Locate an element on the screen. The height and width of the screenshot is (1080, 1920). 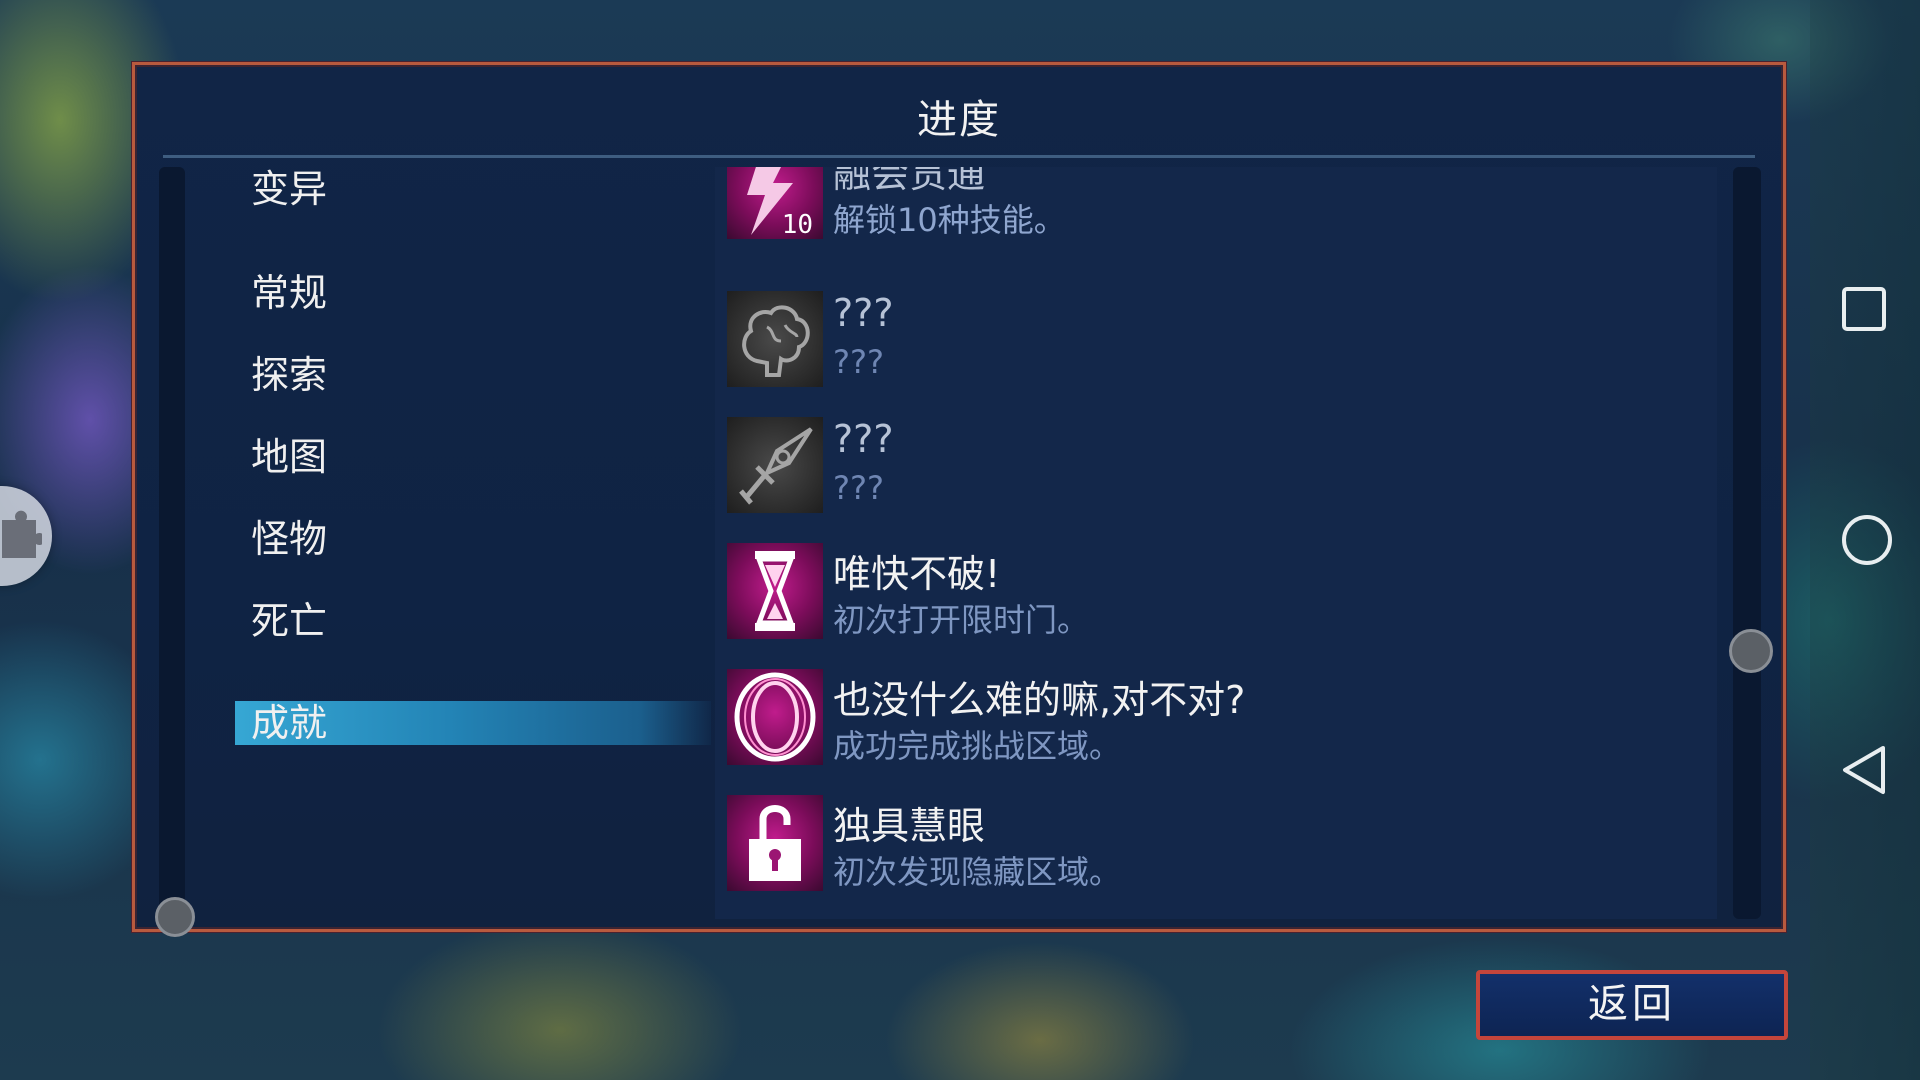
category-item-death: 死亡 is located at coordinates (473, 621).